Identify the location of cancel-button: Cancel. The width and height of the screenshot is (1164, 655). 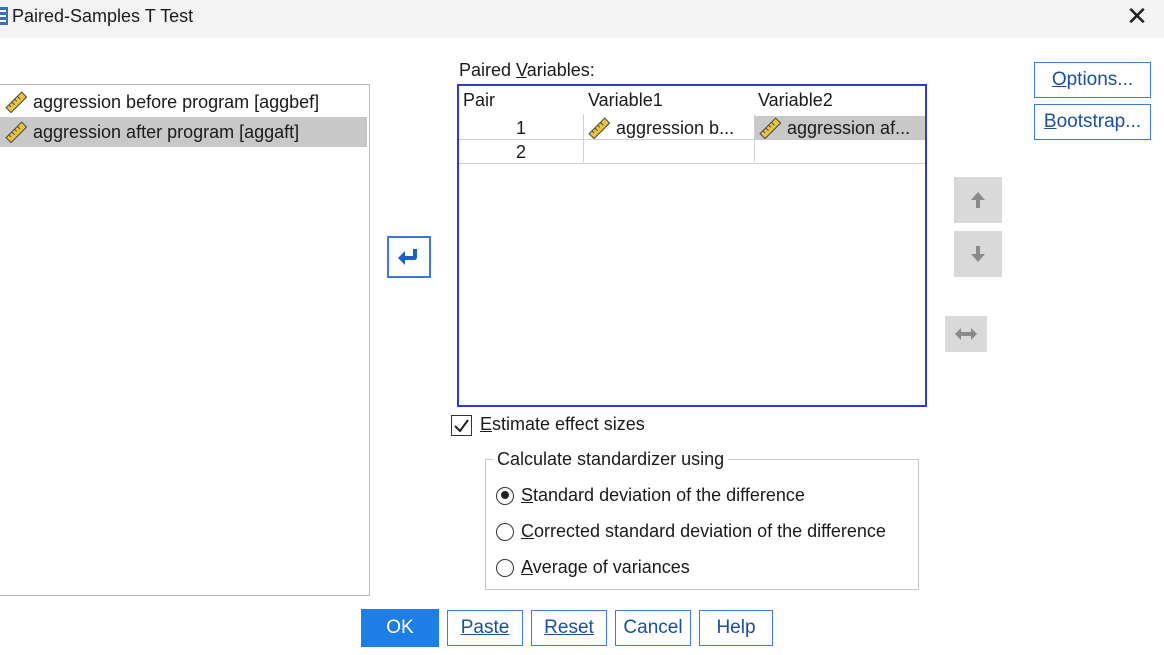
(653, 628).